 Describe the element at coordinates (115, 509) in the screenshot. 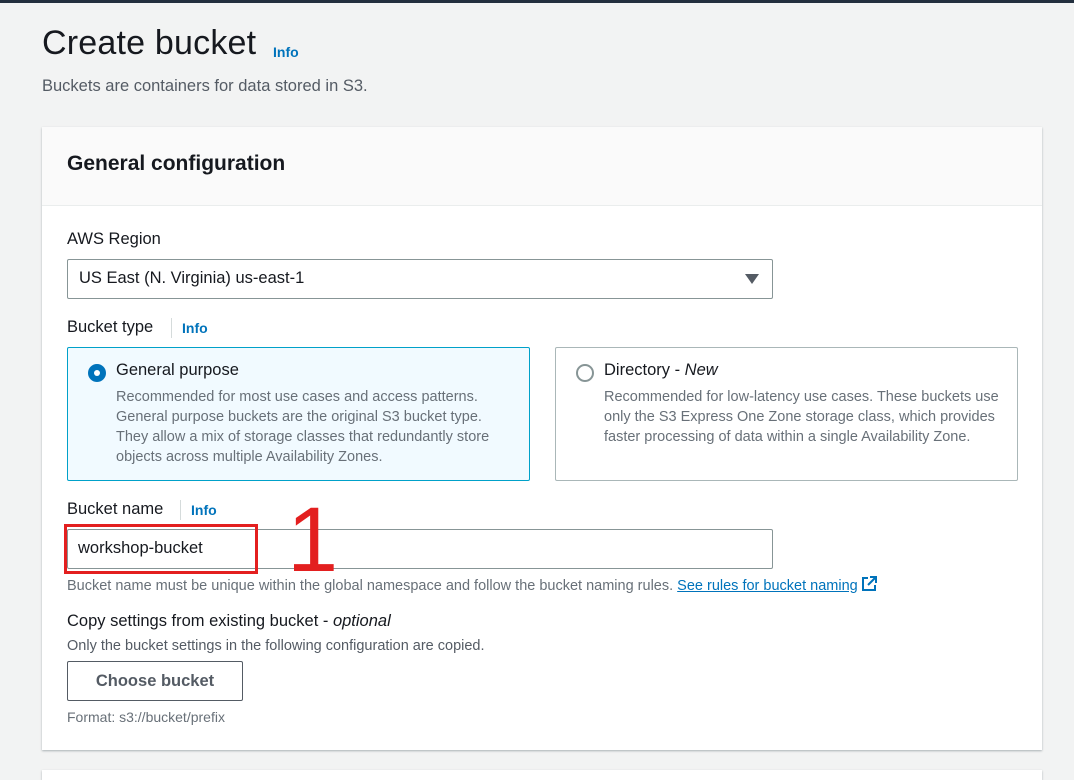

I see `bucket-name-label: Bucket name` at that location.